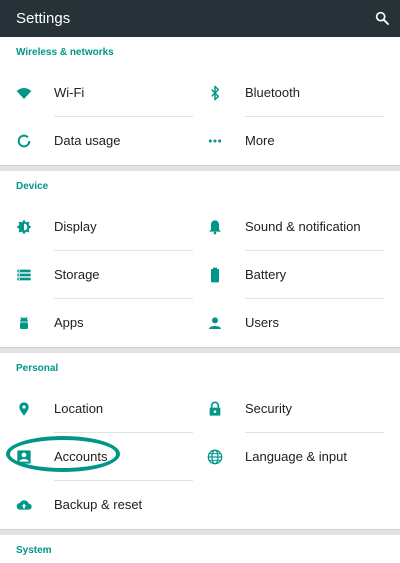  Describe the element at coordinates (24, 275) in the screenshot. I see `storage-icon` at that location.